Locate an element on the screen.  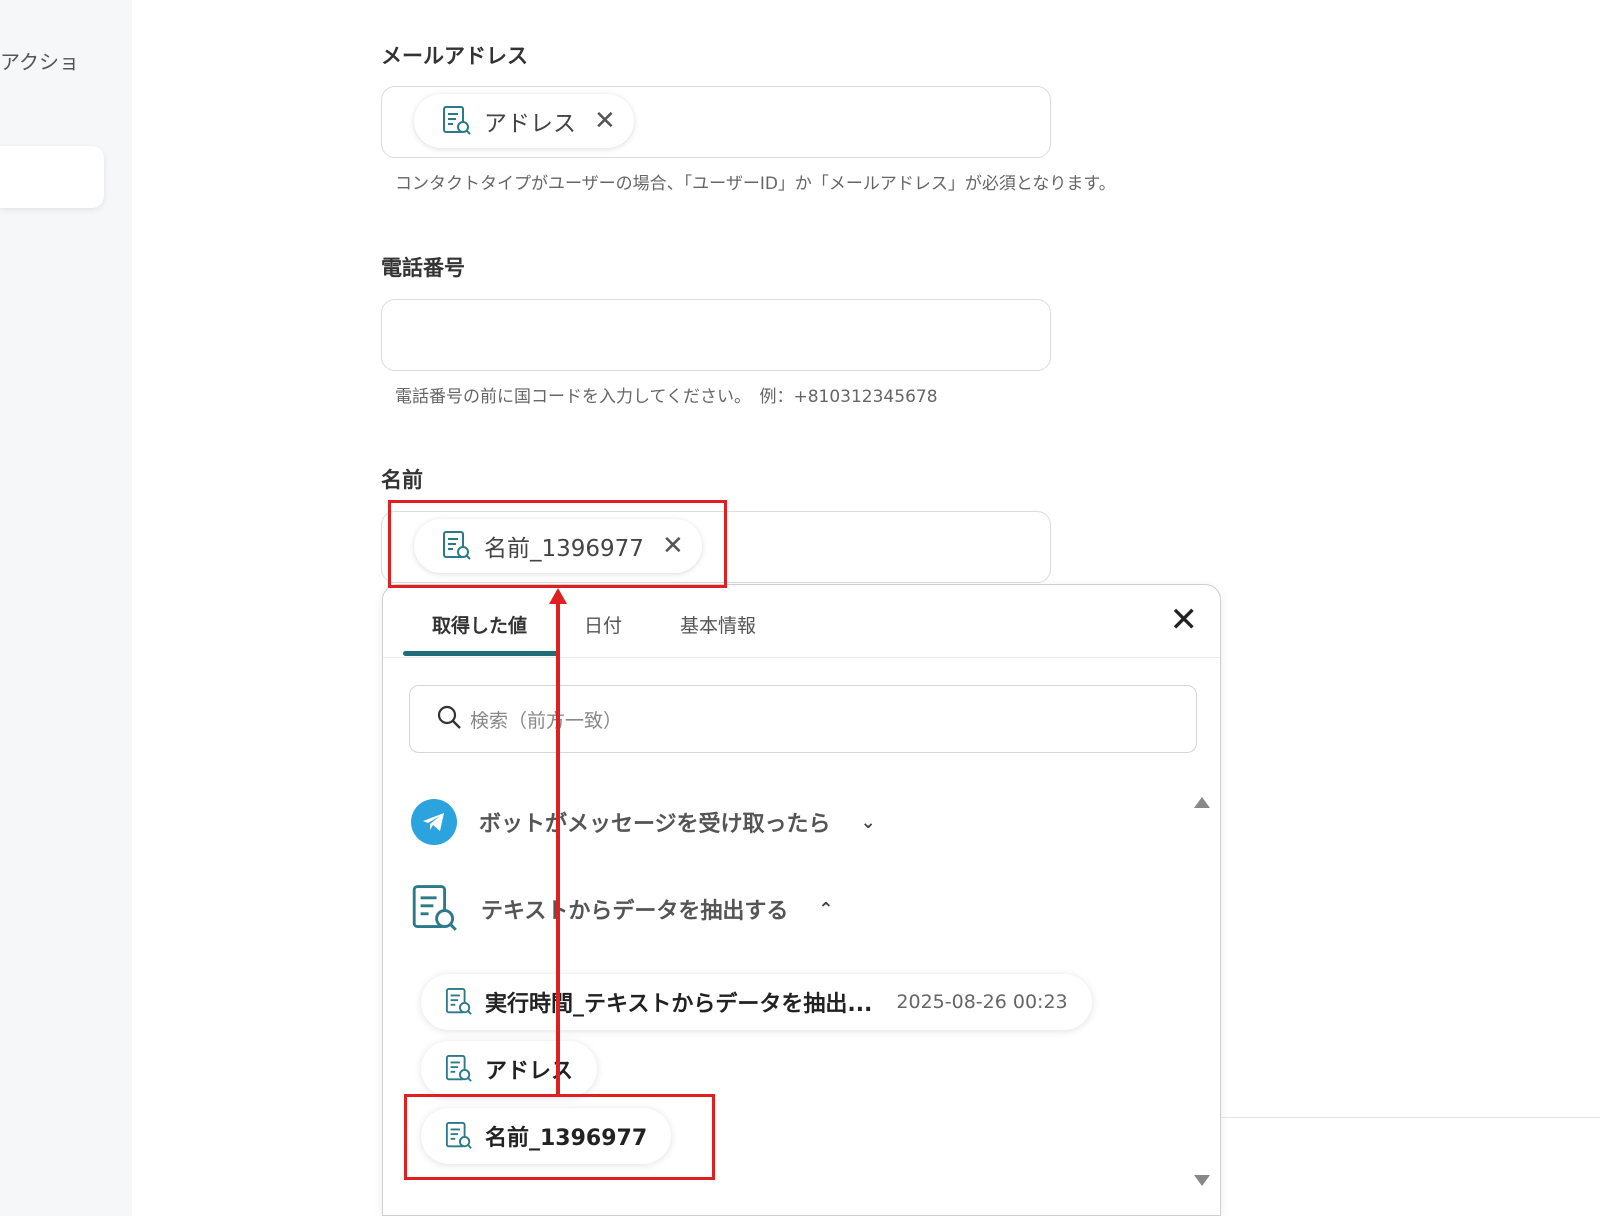
divider is located at coordinates (1410, 1117).